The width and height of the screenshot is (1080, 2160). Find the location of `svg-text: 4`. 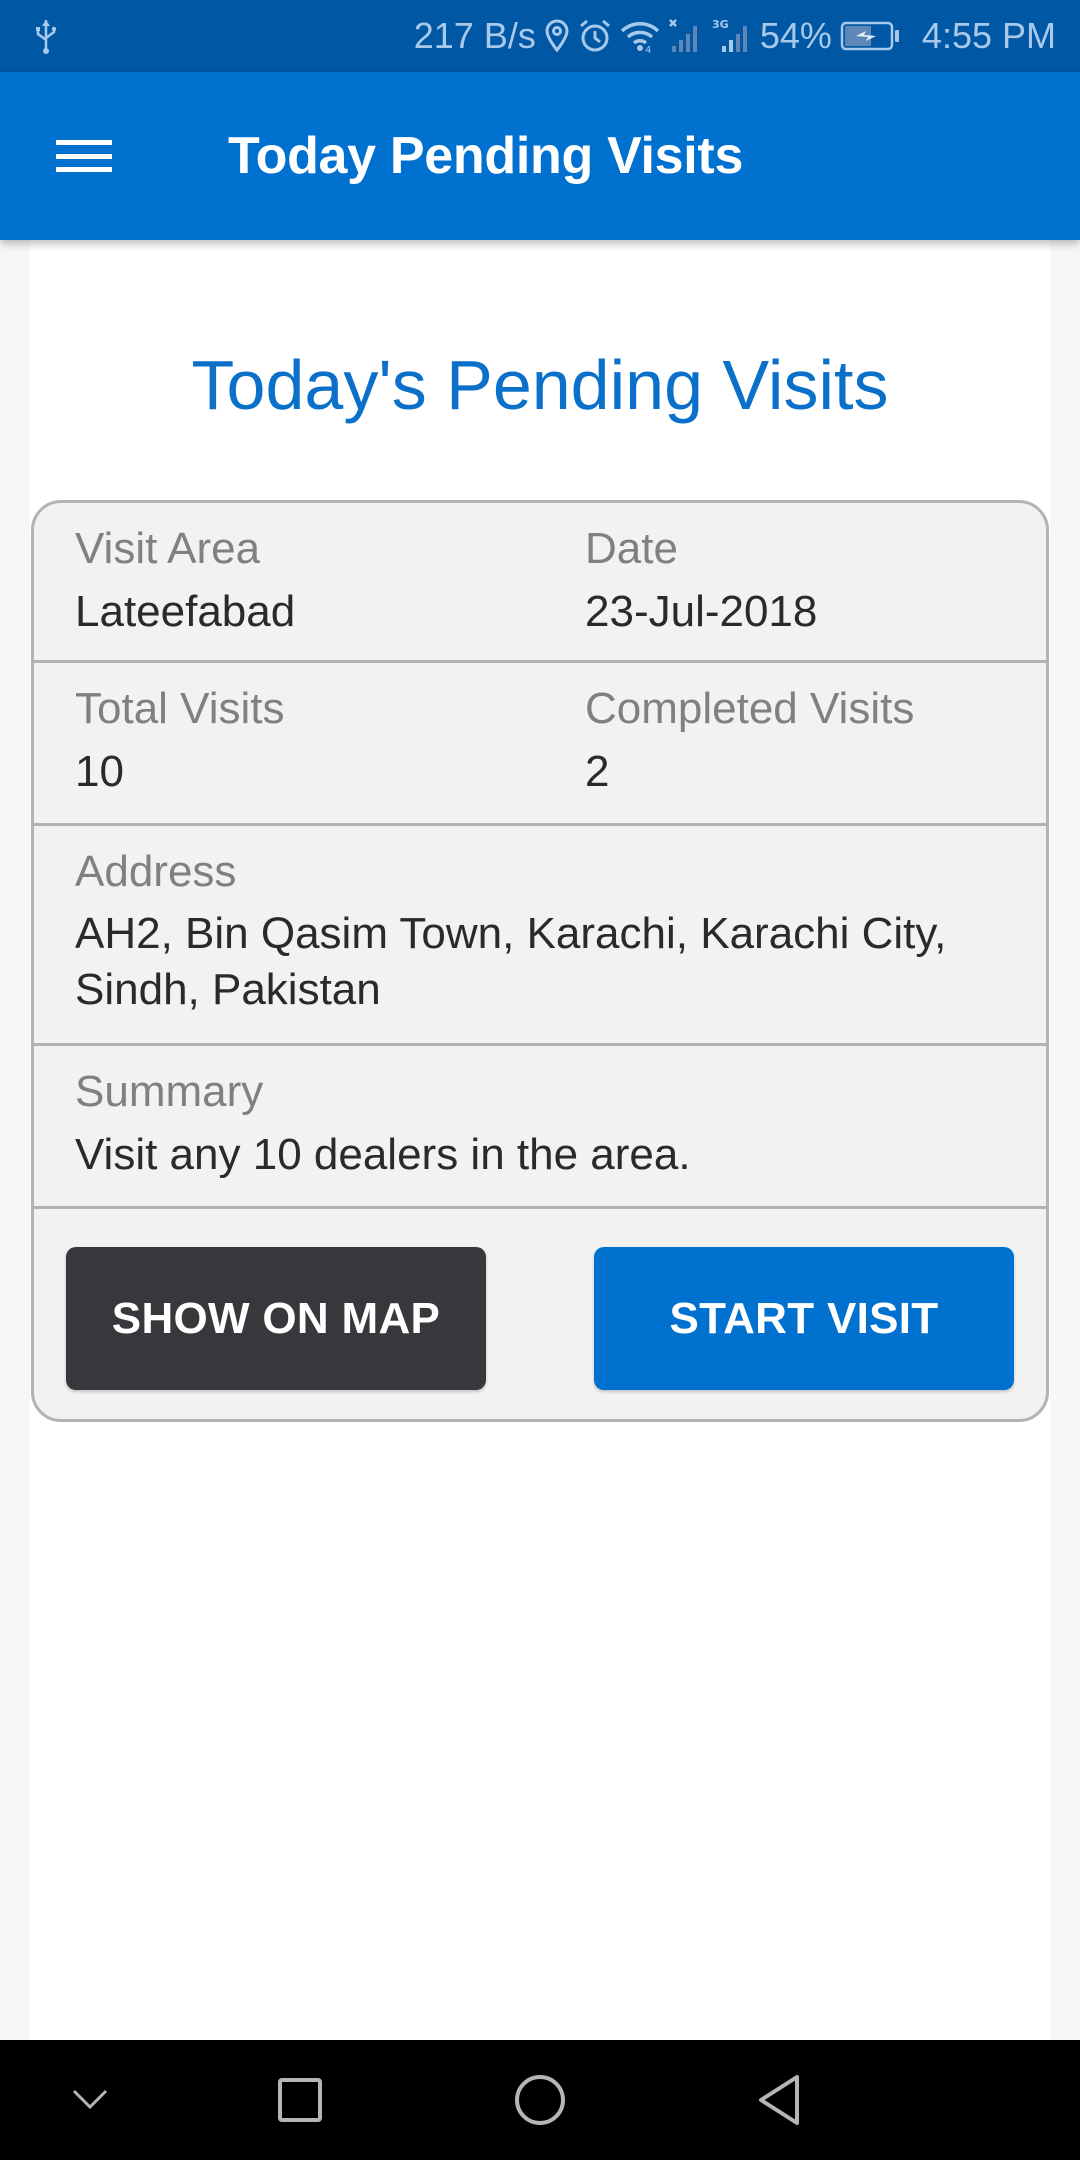

svg-text: 4 is located at coordinates (648, 49).